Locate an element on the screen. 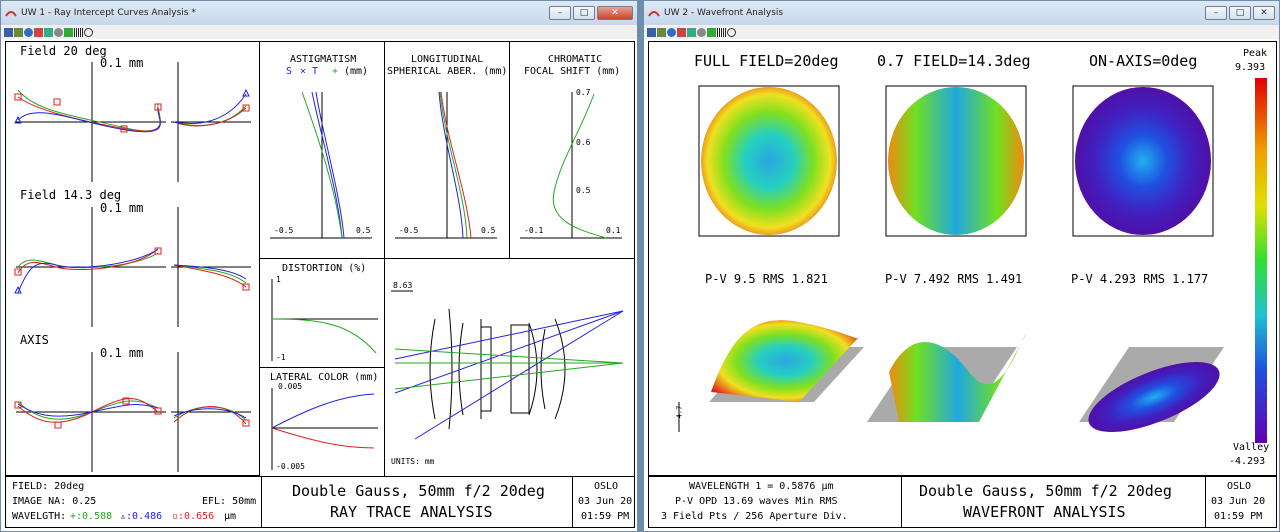 This screenshot has height=532, width=1280. wavefront-map-full is located at coordinates (769, 161).